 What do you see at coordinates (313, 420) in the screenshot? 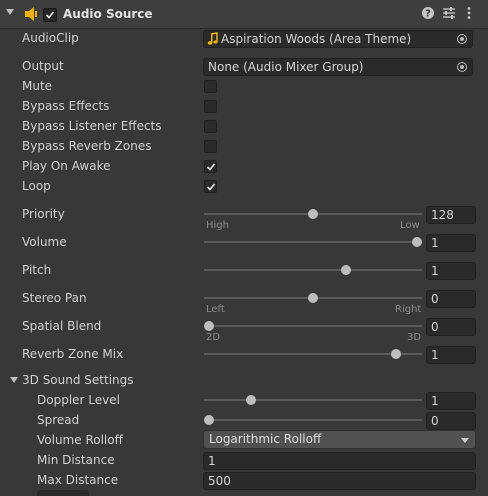
I see `spread-slider-track` at bounding box center [313, 420].